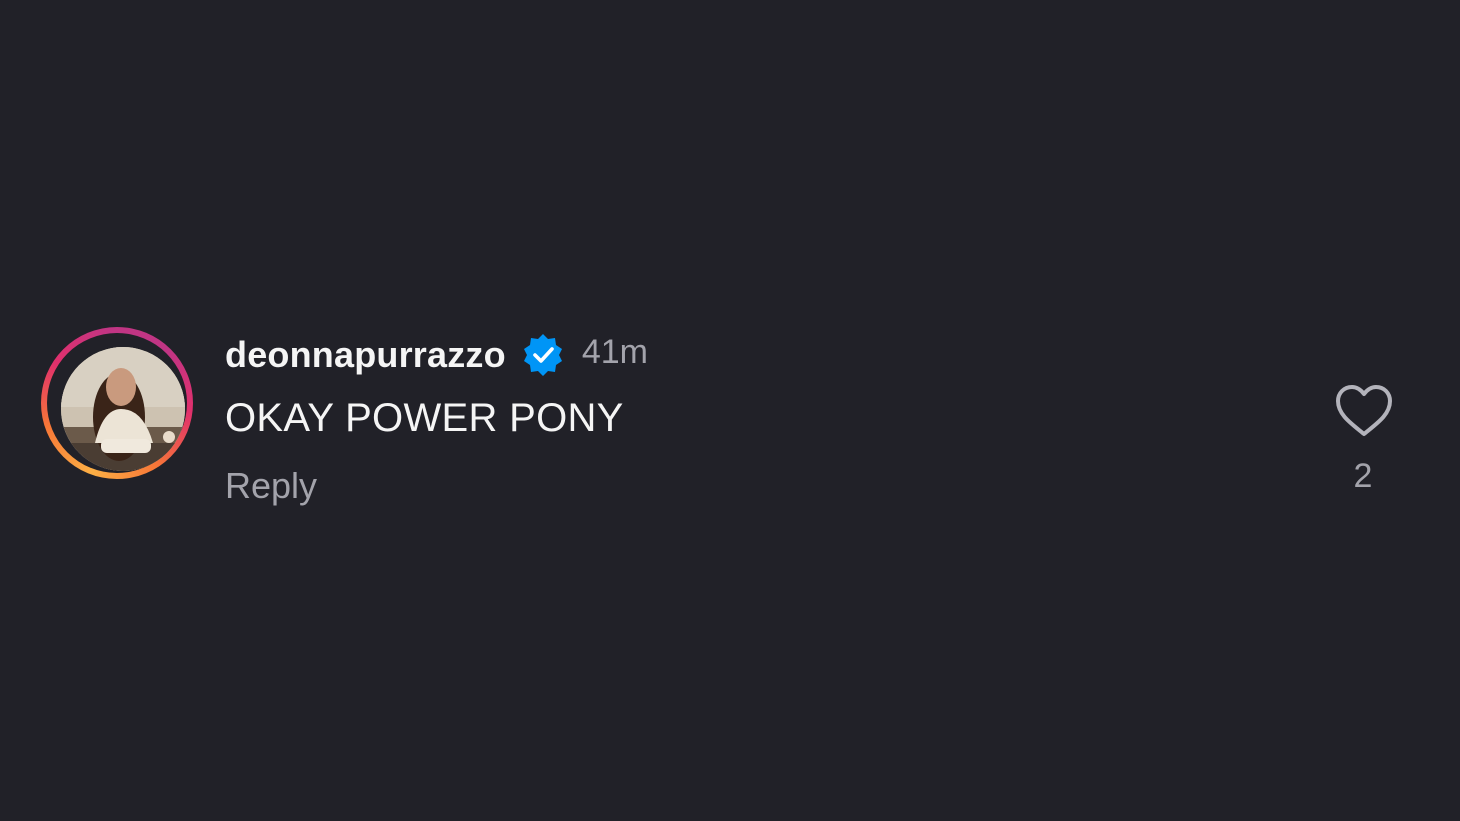  What do you see at coordinates (615, 352) in the screenshot?
I see `comment-timestamp: 41m` at bounding box center [615, 352].